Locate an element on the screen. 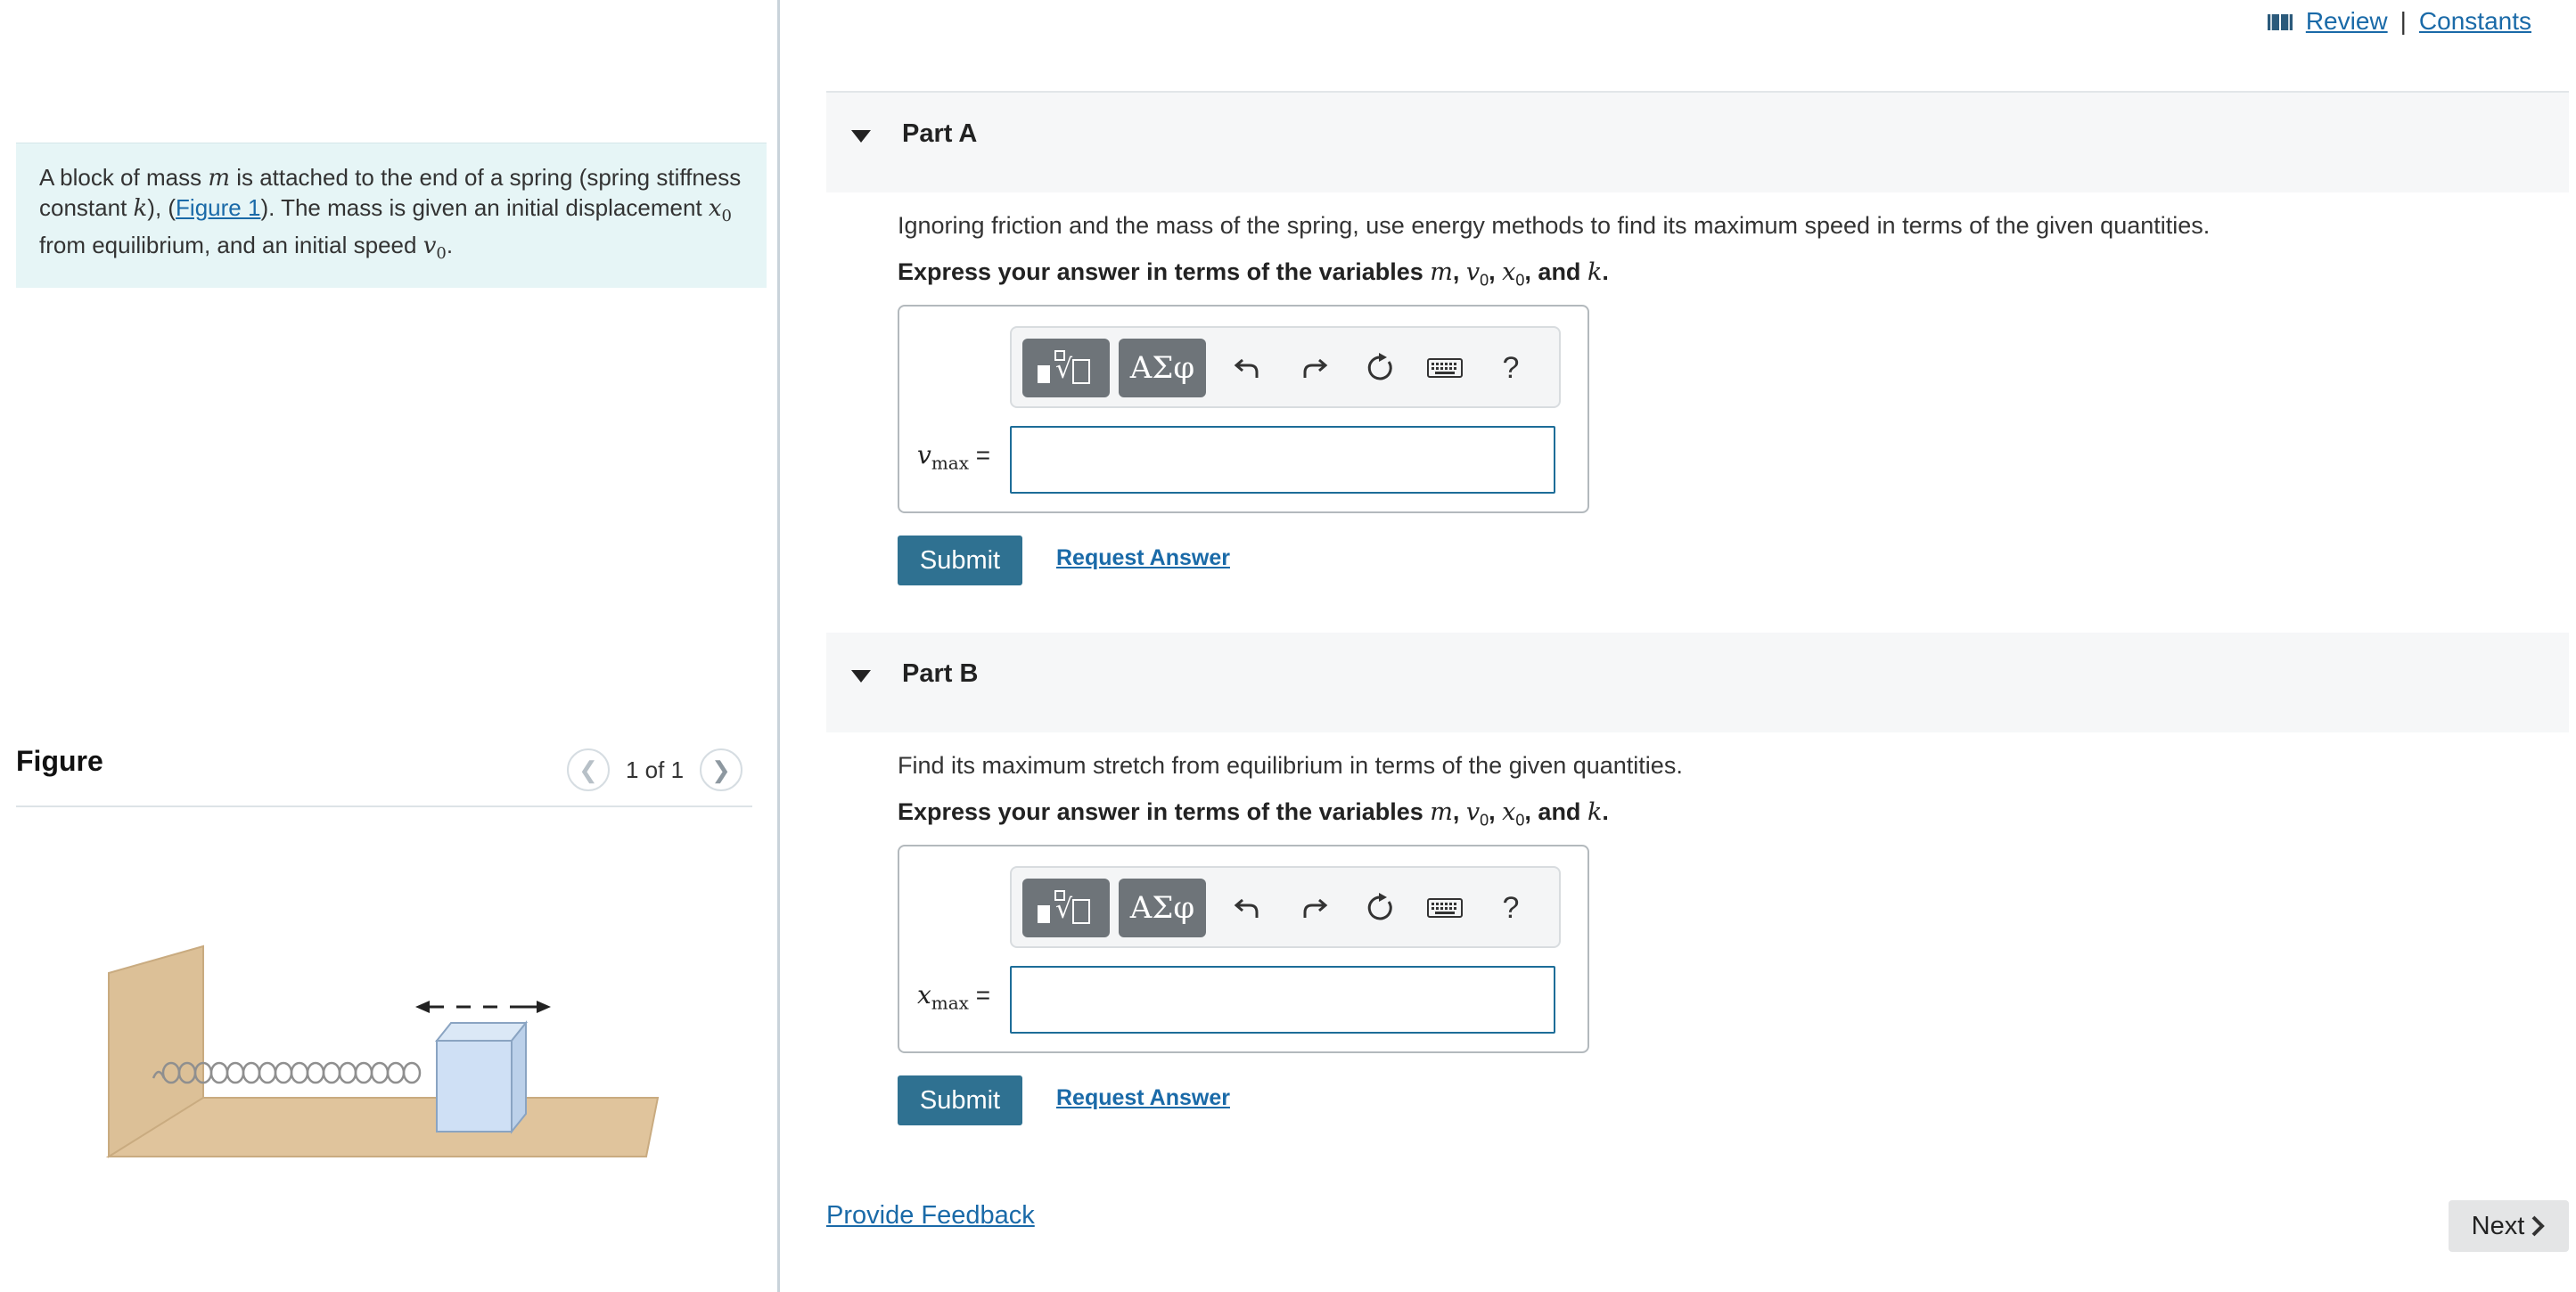 The height and width of the screenshot is (1292, 2576). part-b-header: Part B is located at coordinates (1697, 682).